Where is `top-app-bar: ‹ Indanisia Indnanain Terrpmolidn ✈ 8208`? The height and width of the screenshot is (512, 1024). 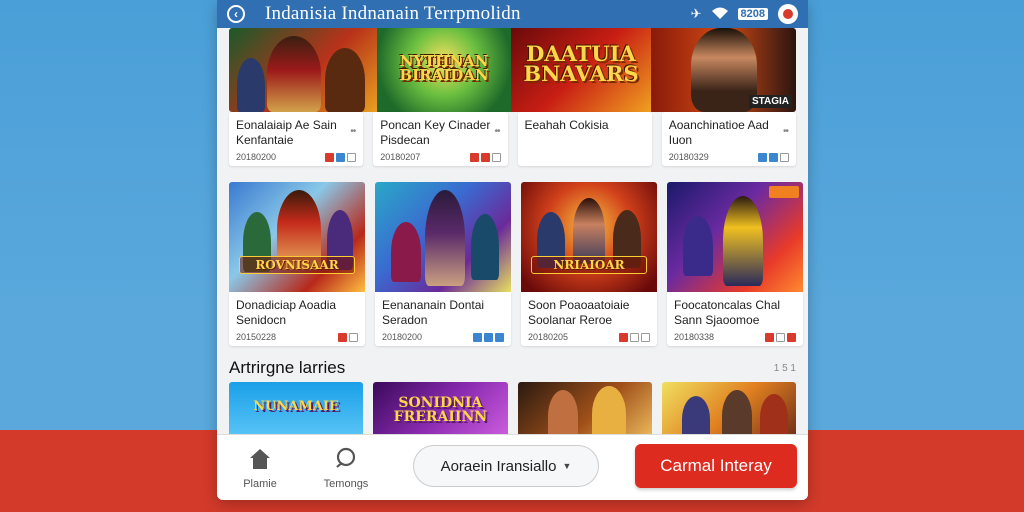 top-app-bar: ‹ Indanisia Indnanain Terrpmolidn ✈ 8208 is located at coordinates (512, 14).